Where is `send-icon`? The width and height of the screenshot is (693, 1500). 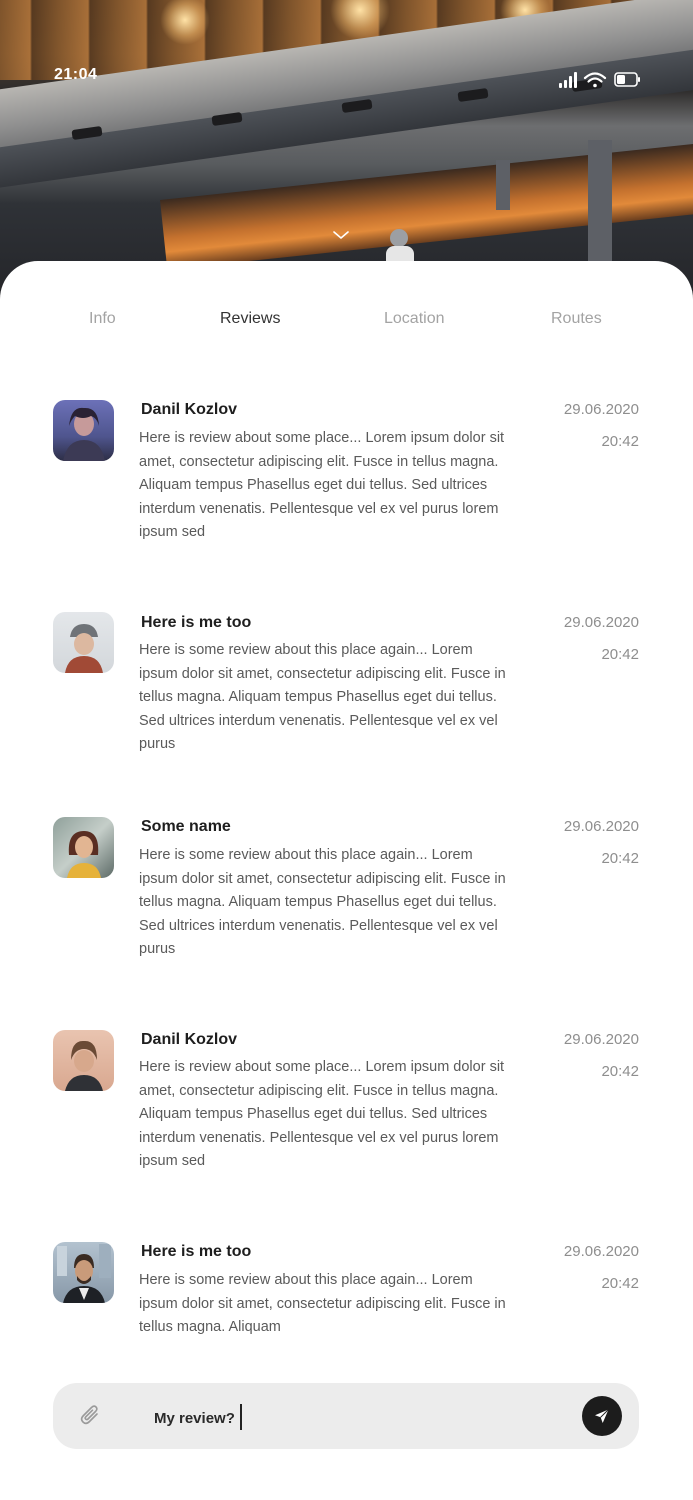 send-icon is located at coordinates (602, 1416).